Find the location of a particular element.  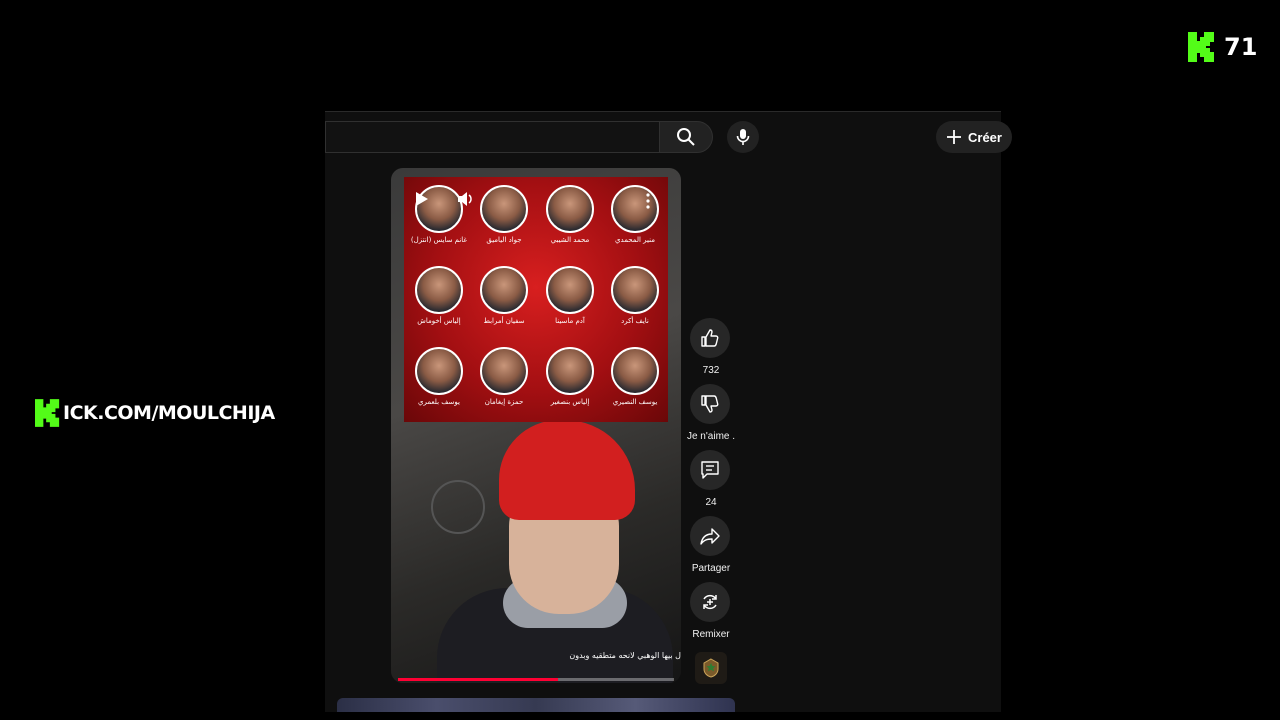

remix-icon is located at coordinates (710, 602).